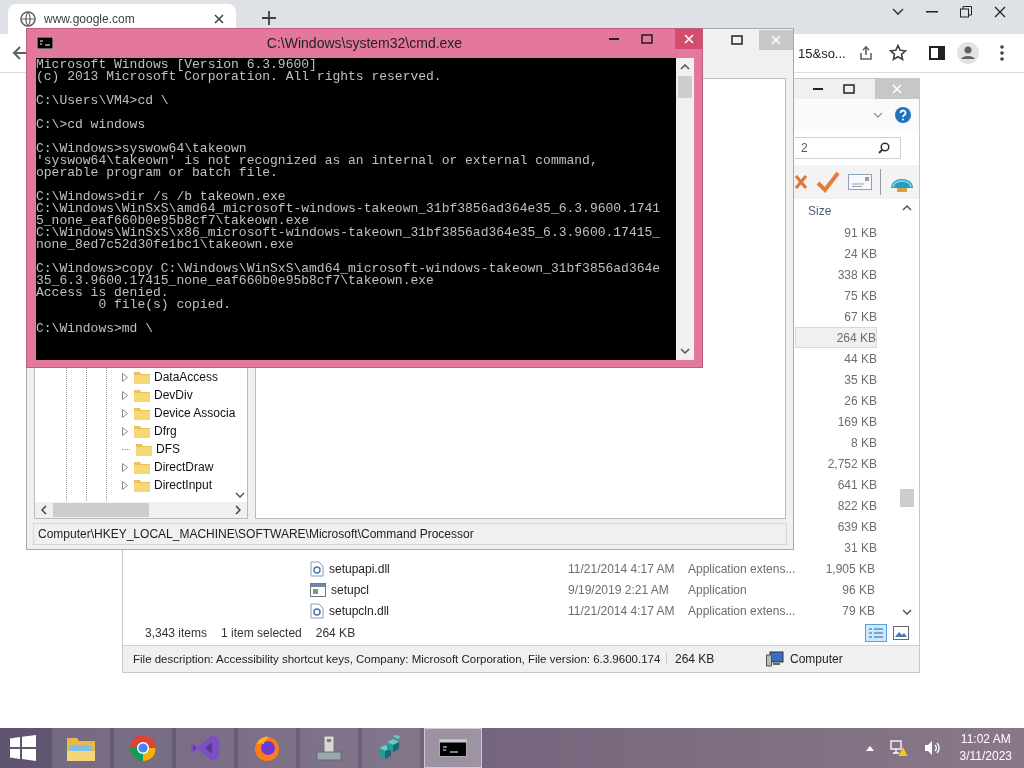  I want to click on file-row: setupcl 9/19/2019 2:21 AM Application 96 KB, so click(511, 589).